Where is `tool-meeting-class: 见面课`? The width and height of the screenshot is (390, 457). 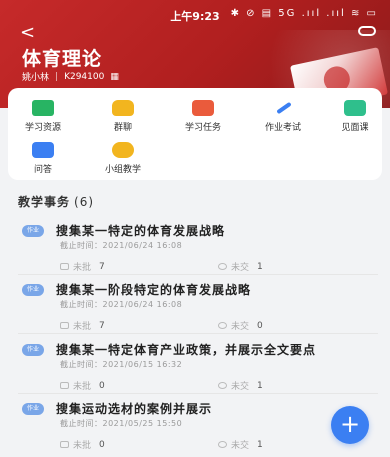 tool-meeting-class: 见面课 is located at coordinates (355, 116).